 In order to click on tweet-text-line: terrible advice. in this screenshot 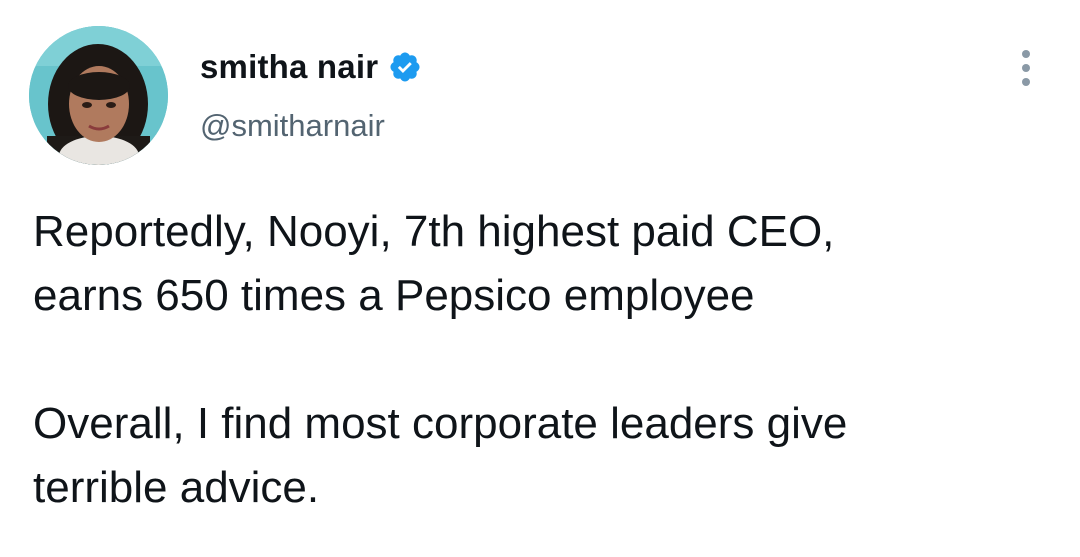, I will do `click(176, 487)`.